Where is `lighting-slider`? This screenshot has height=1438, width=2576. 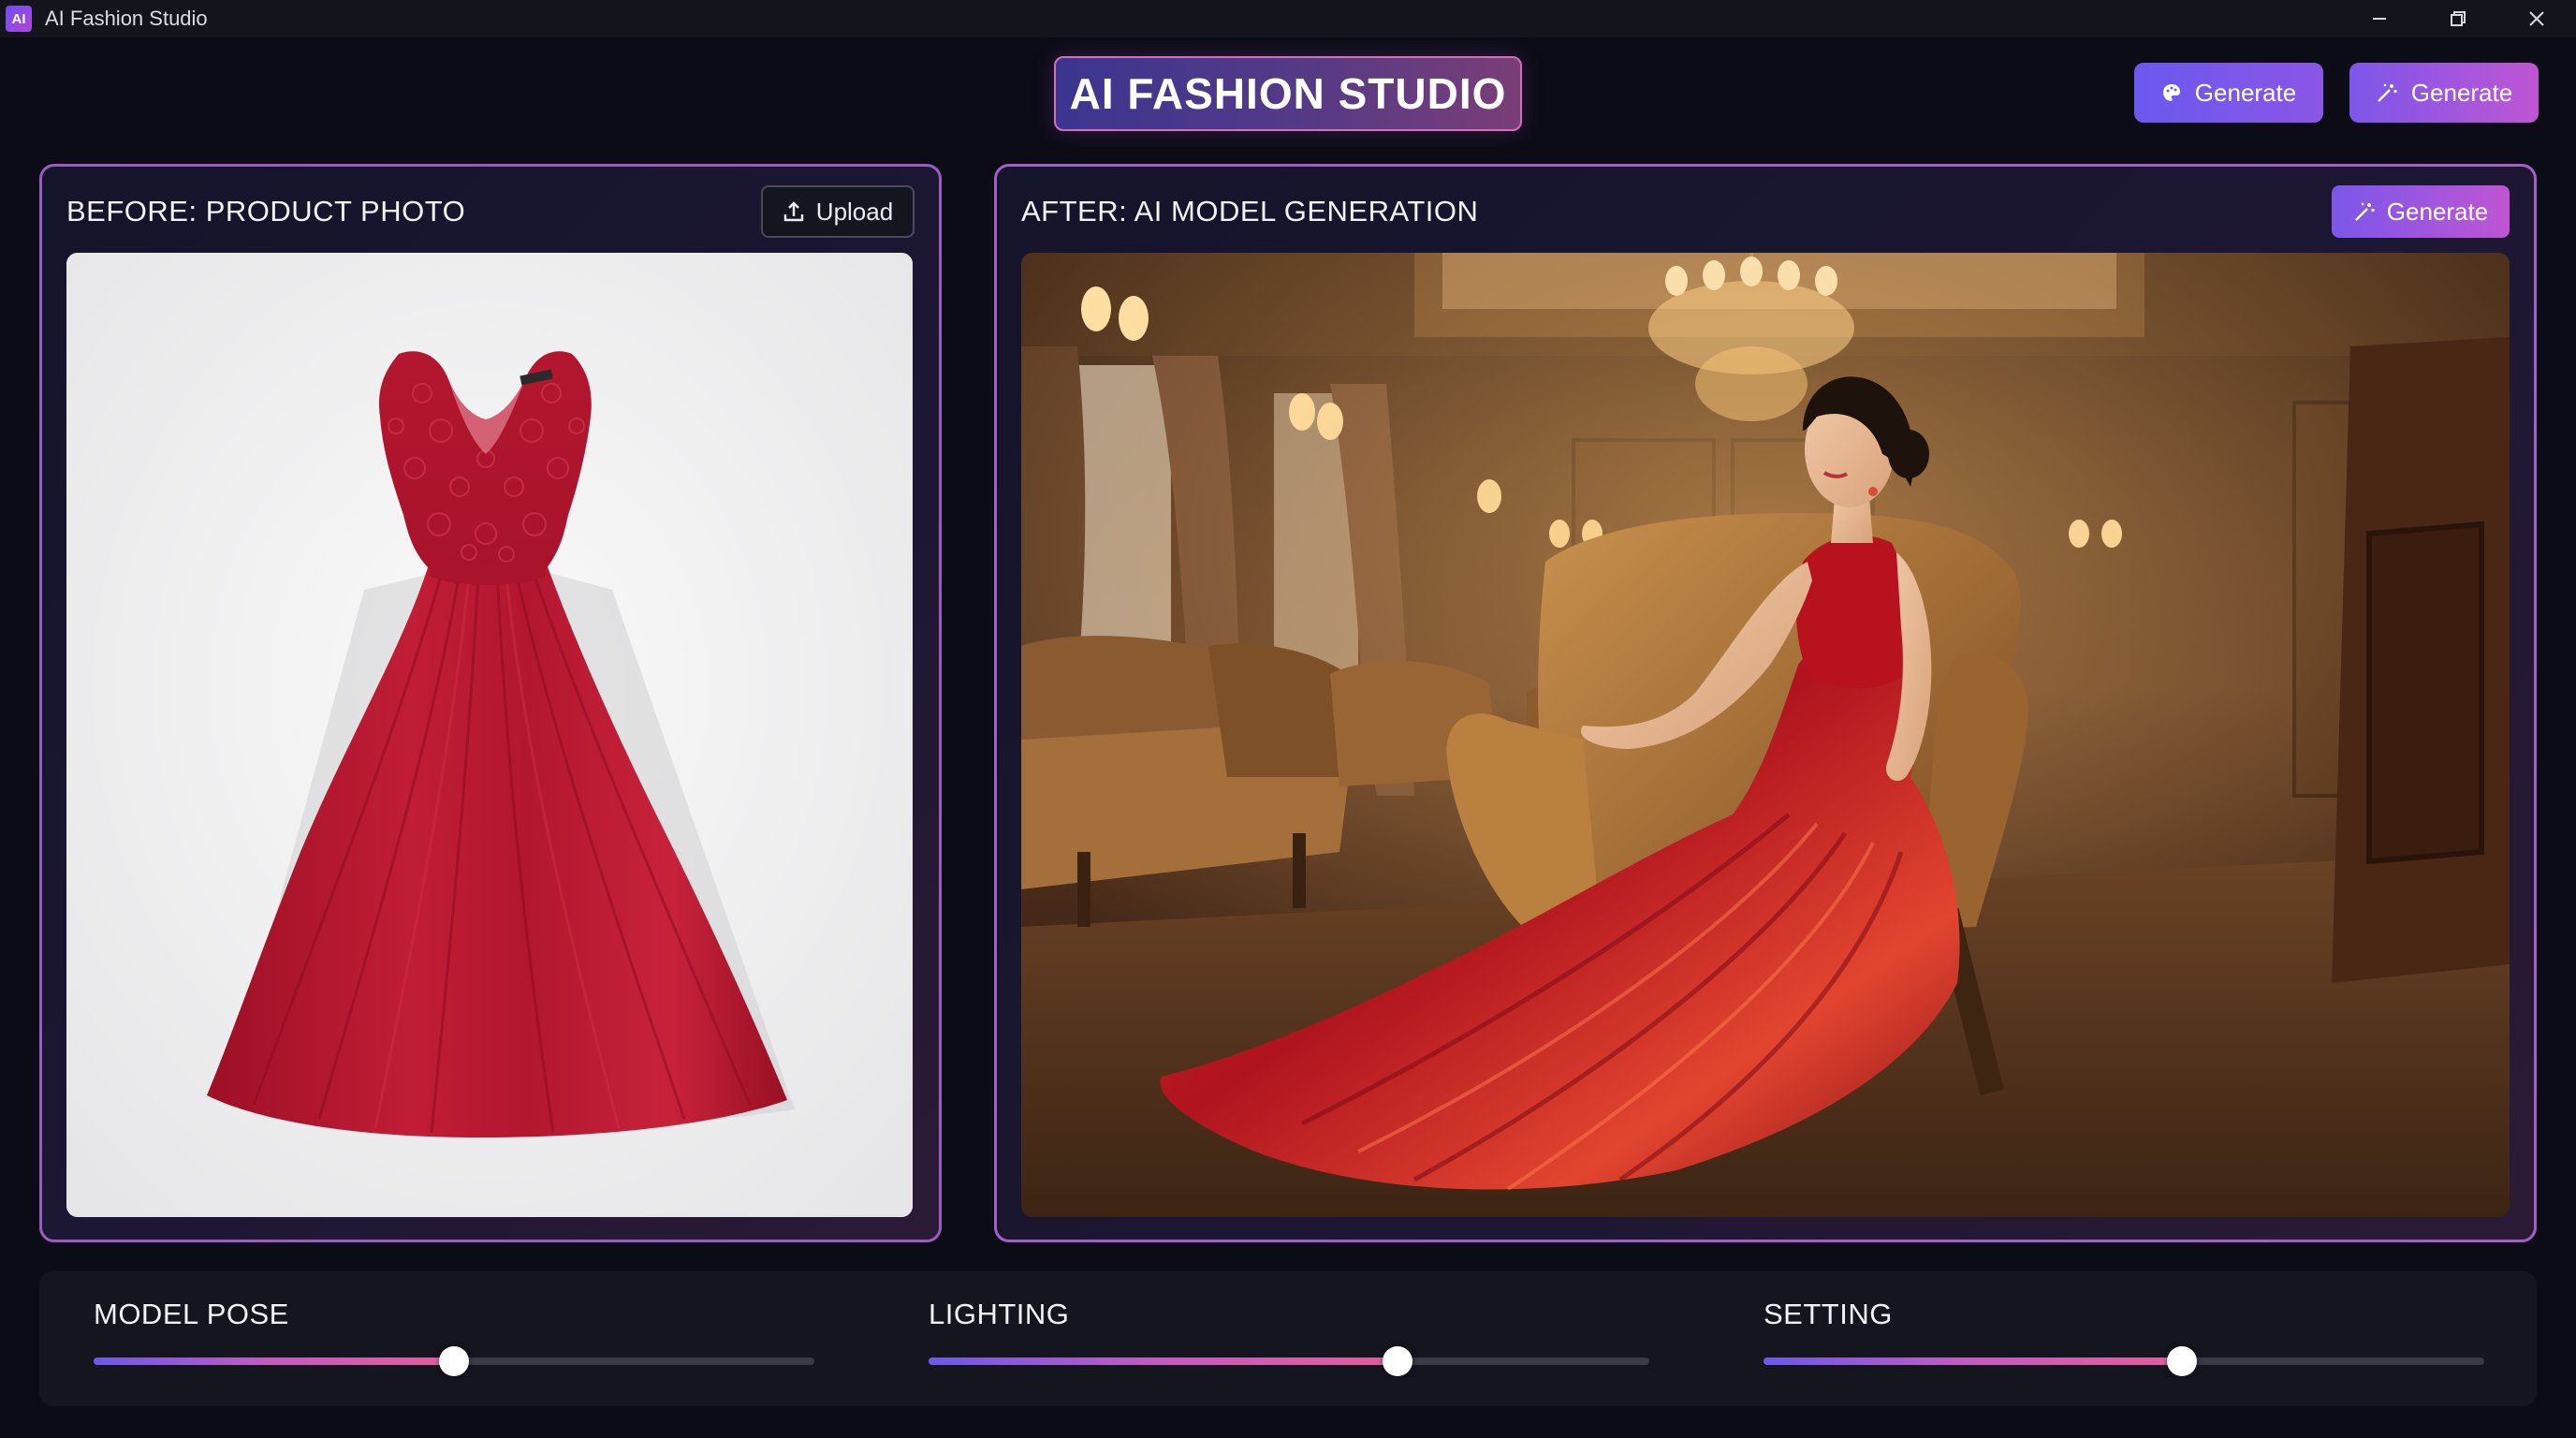 lighting-slider is located at coordinates (1289, 1361).